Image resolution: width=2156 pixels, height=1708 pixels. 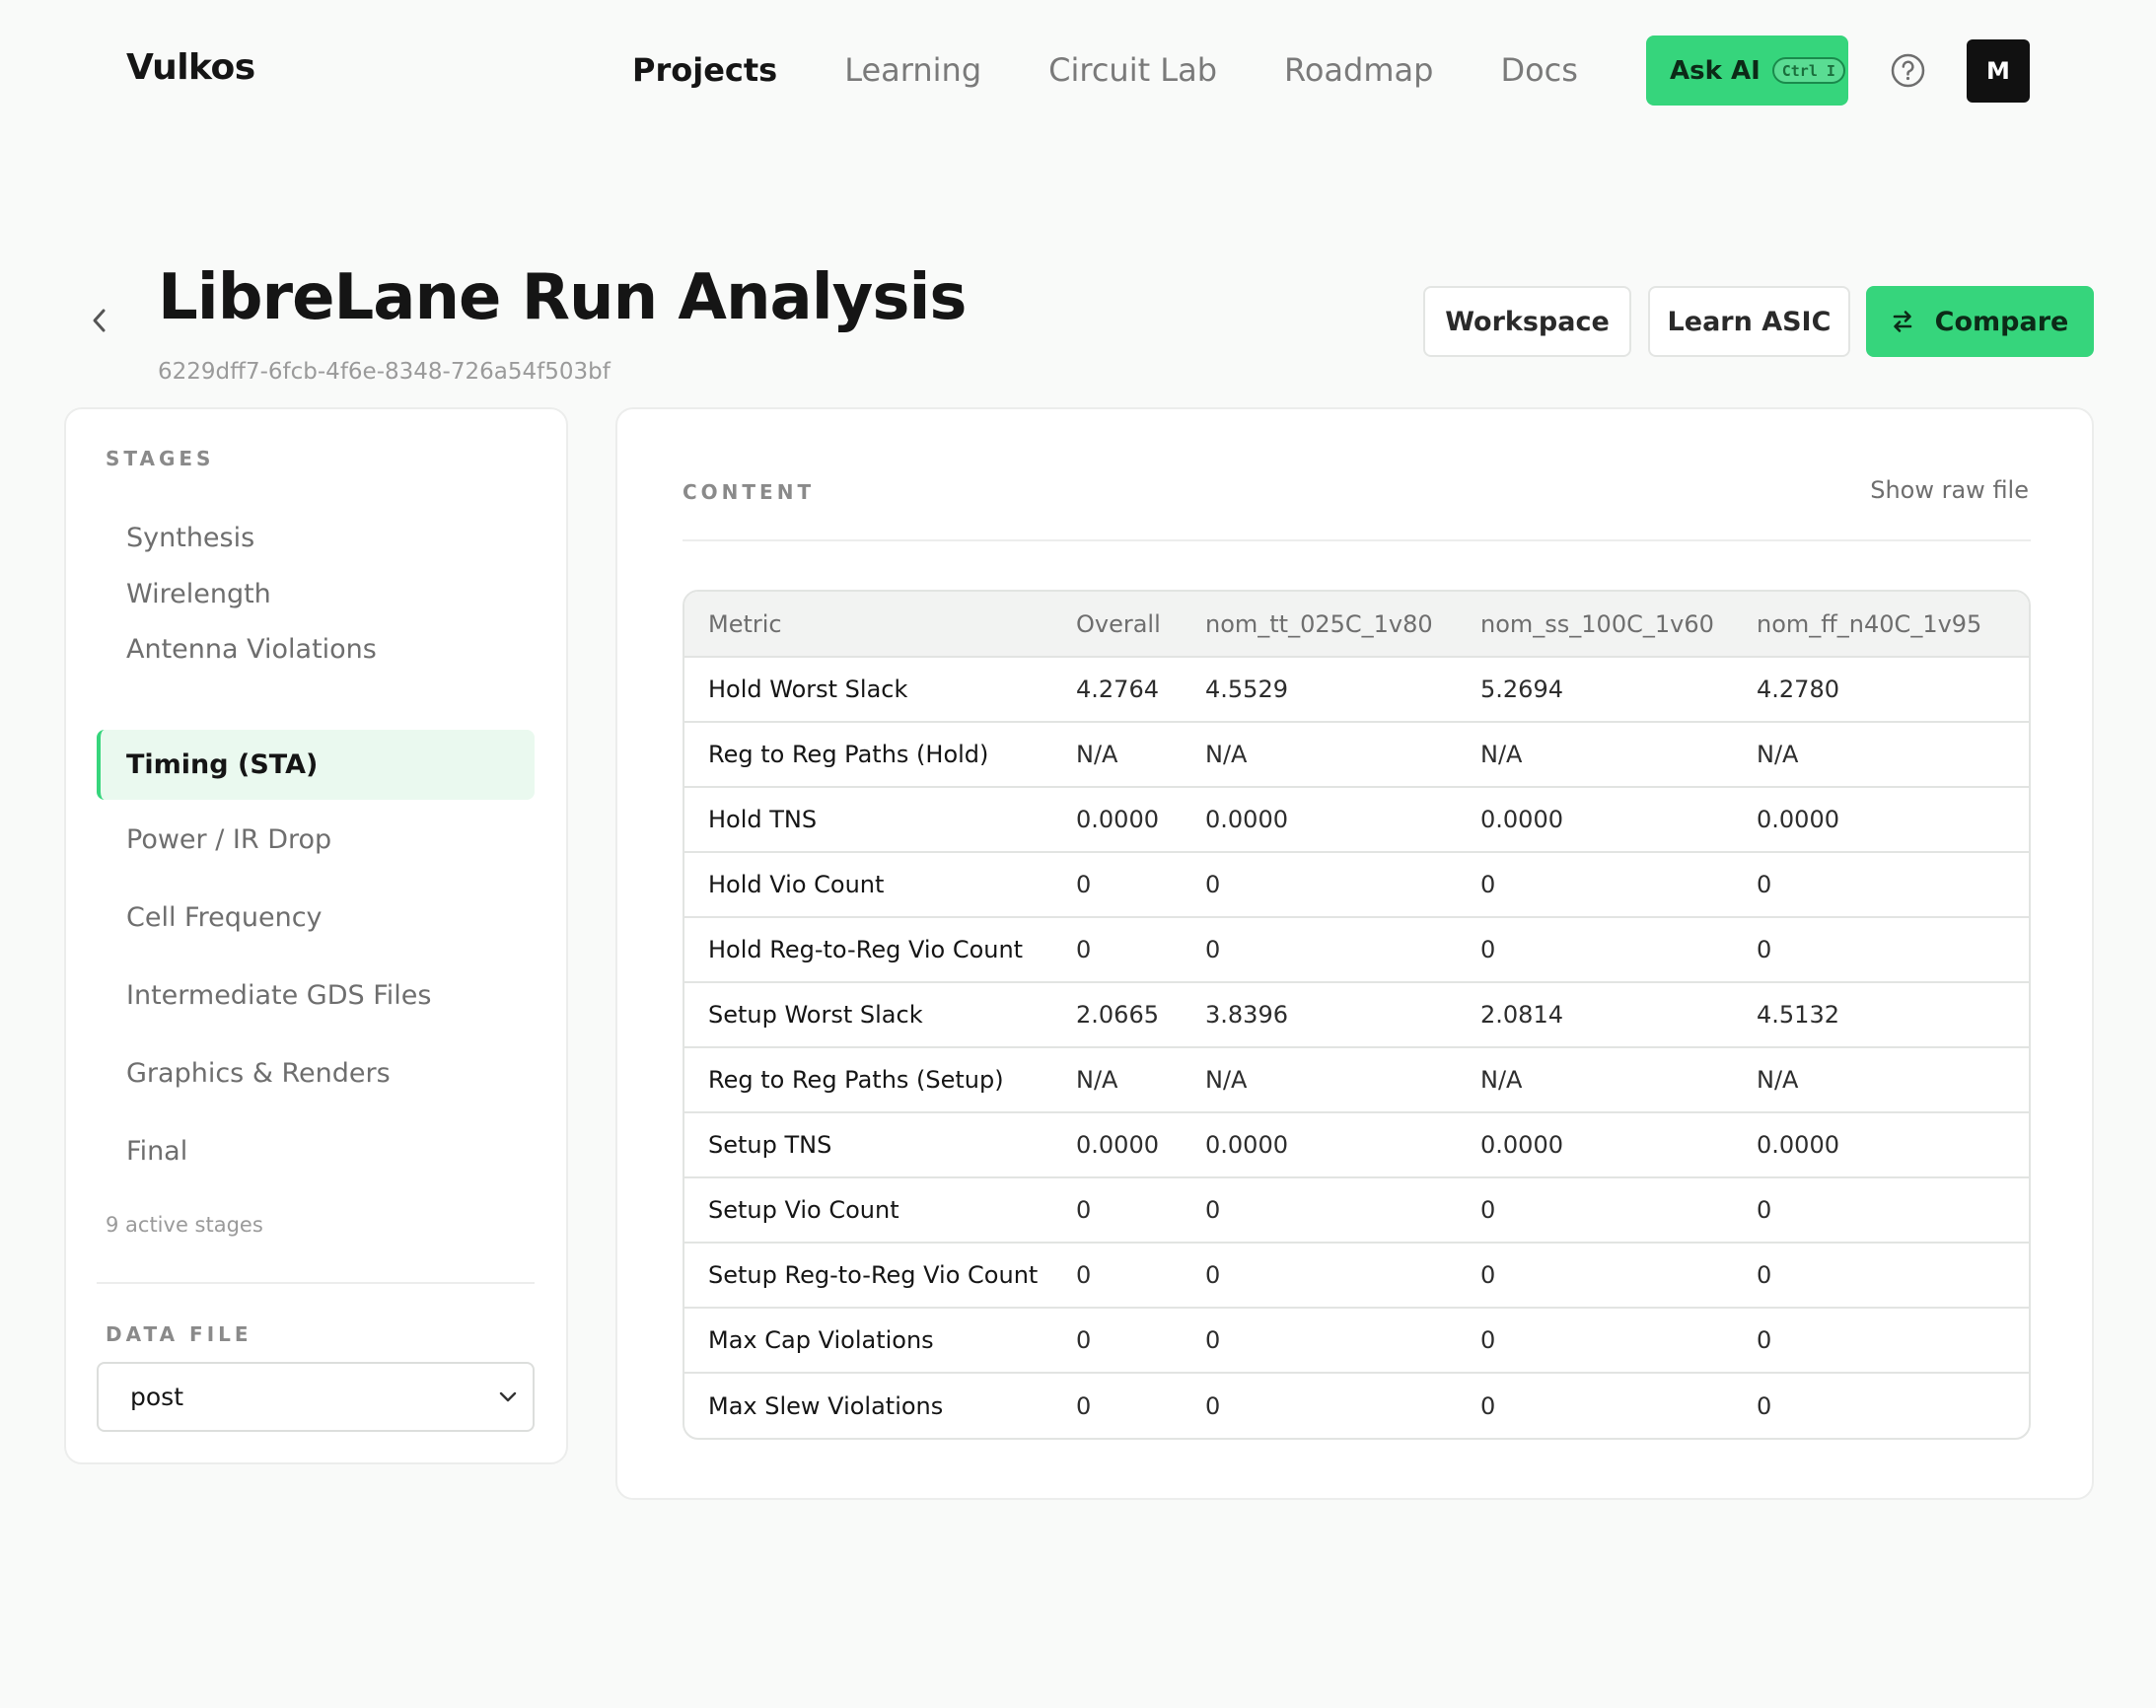 What do you see at coordinates (99, 320) in the screenshot?
I see `back-chevron-icon` at bounding box center [99, 320].